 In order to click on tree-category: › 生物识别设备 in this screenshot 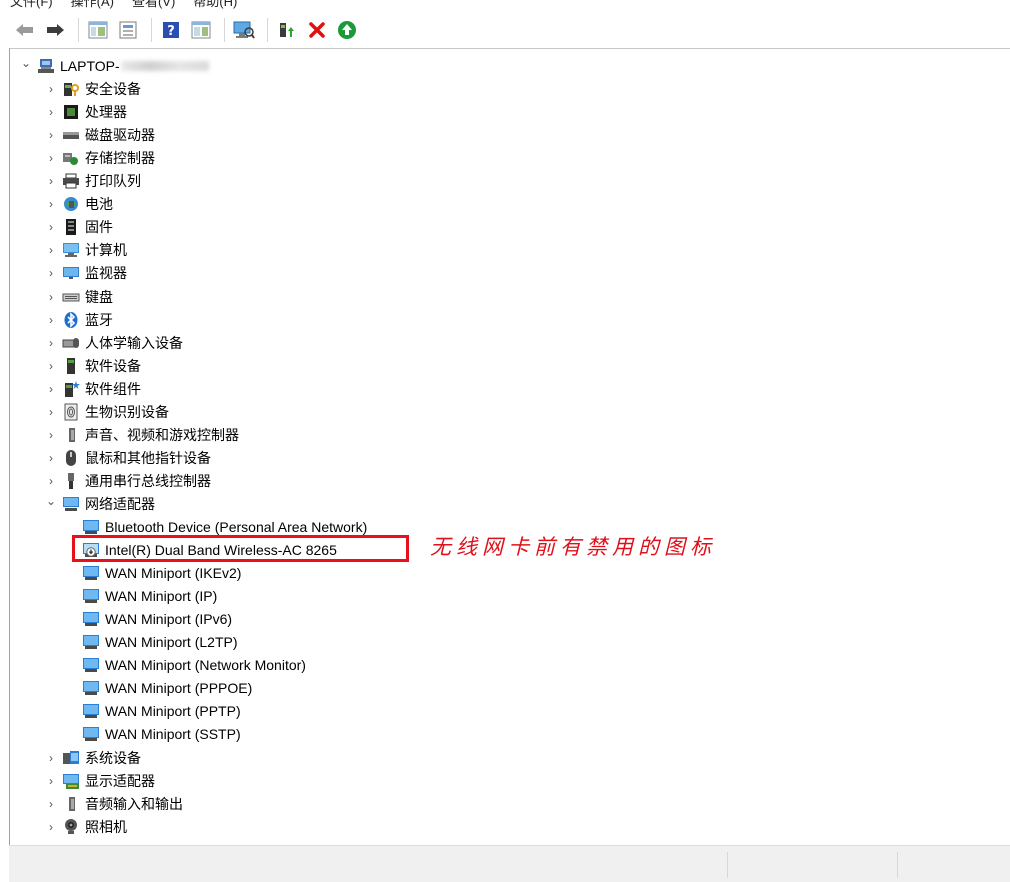, I will do `click(106, 412)`.